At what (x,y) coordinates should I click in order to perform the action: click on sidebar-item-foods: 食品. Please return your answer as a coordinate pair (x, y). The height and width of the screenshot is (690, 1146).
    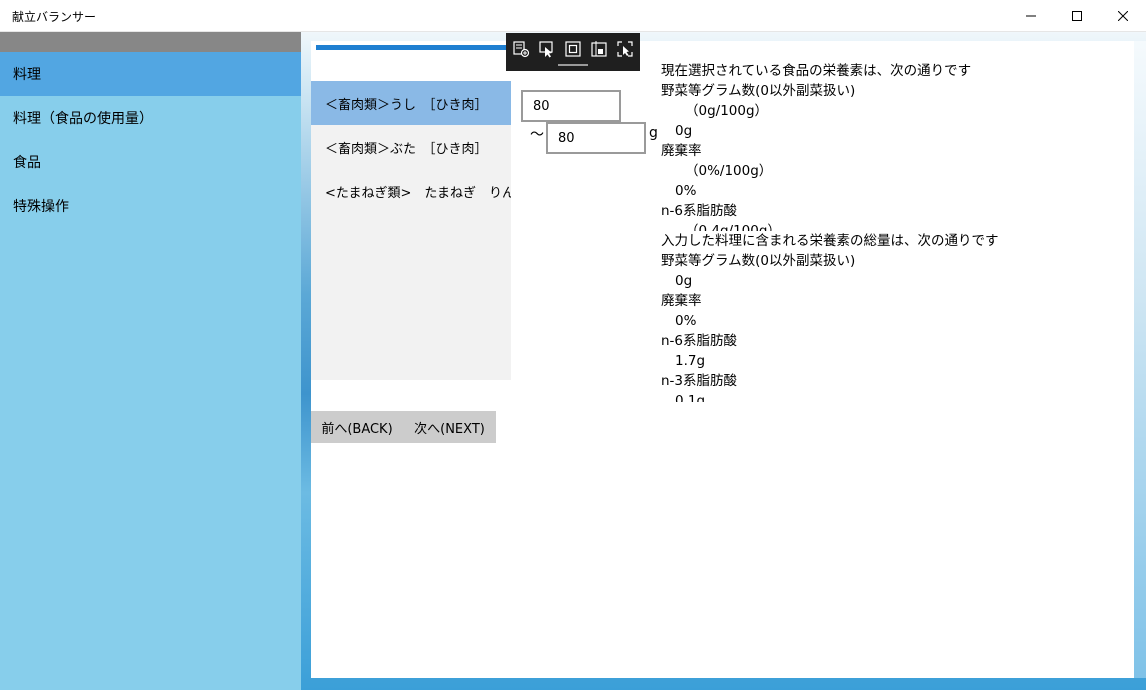
    Looking at the image, I should click on (150, 162).